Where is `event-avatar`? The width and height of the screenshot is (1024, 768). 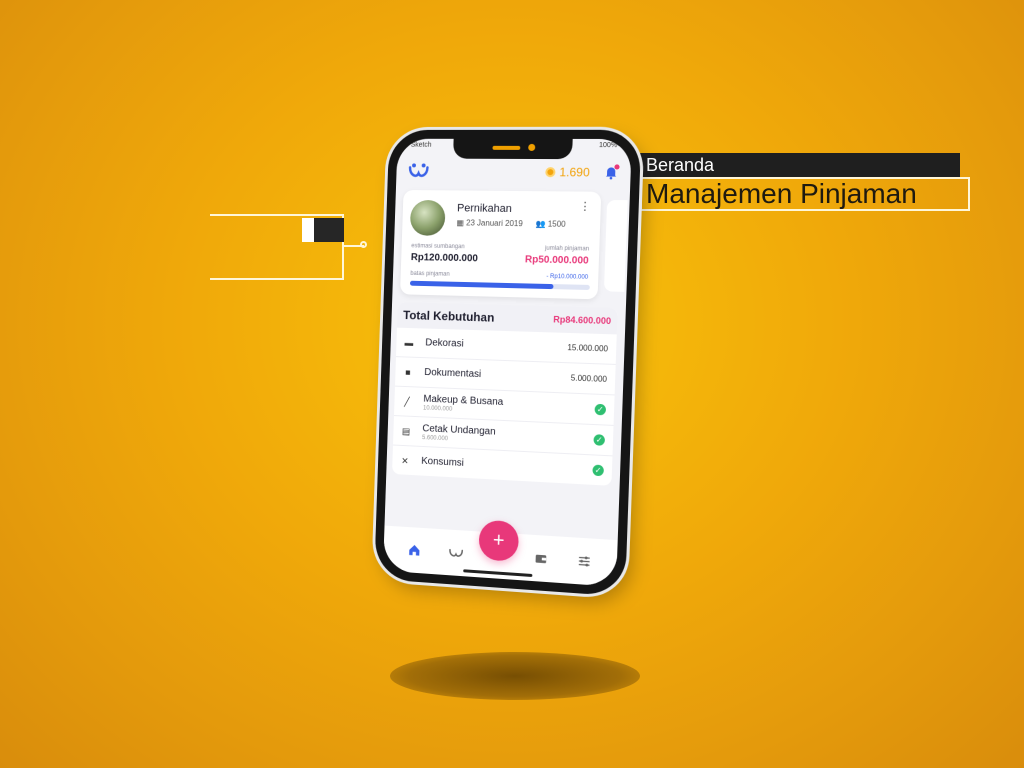 event-avatar is located at coordinates (428, 218).